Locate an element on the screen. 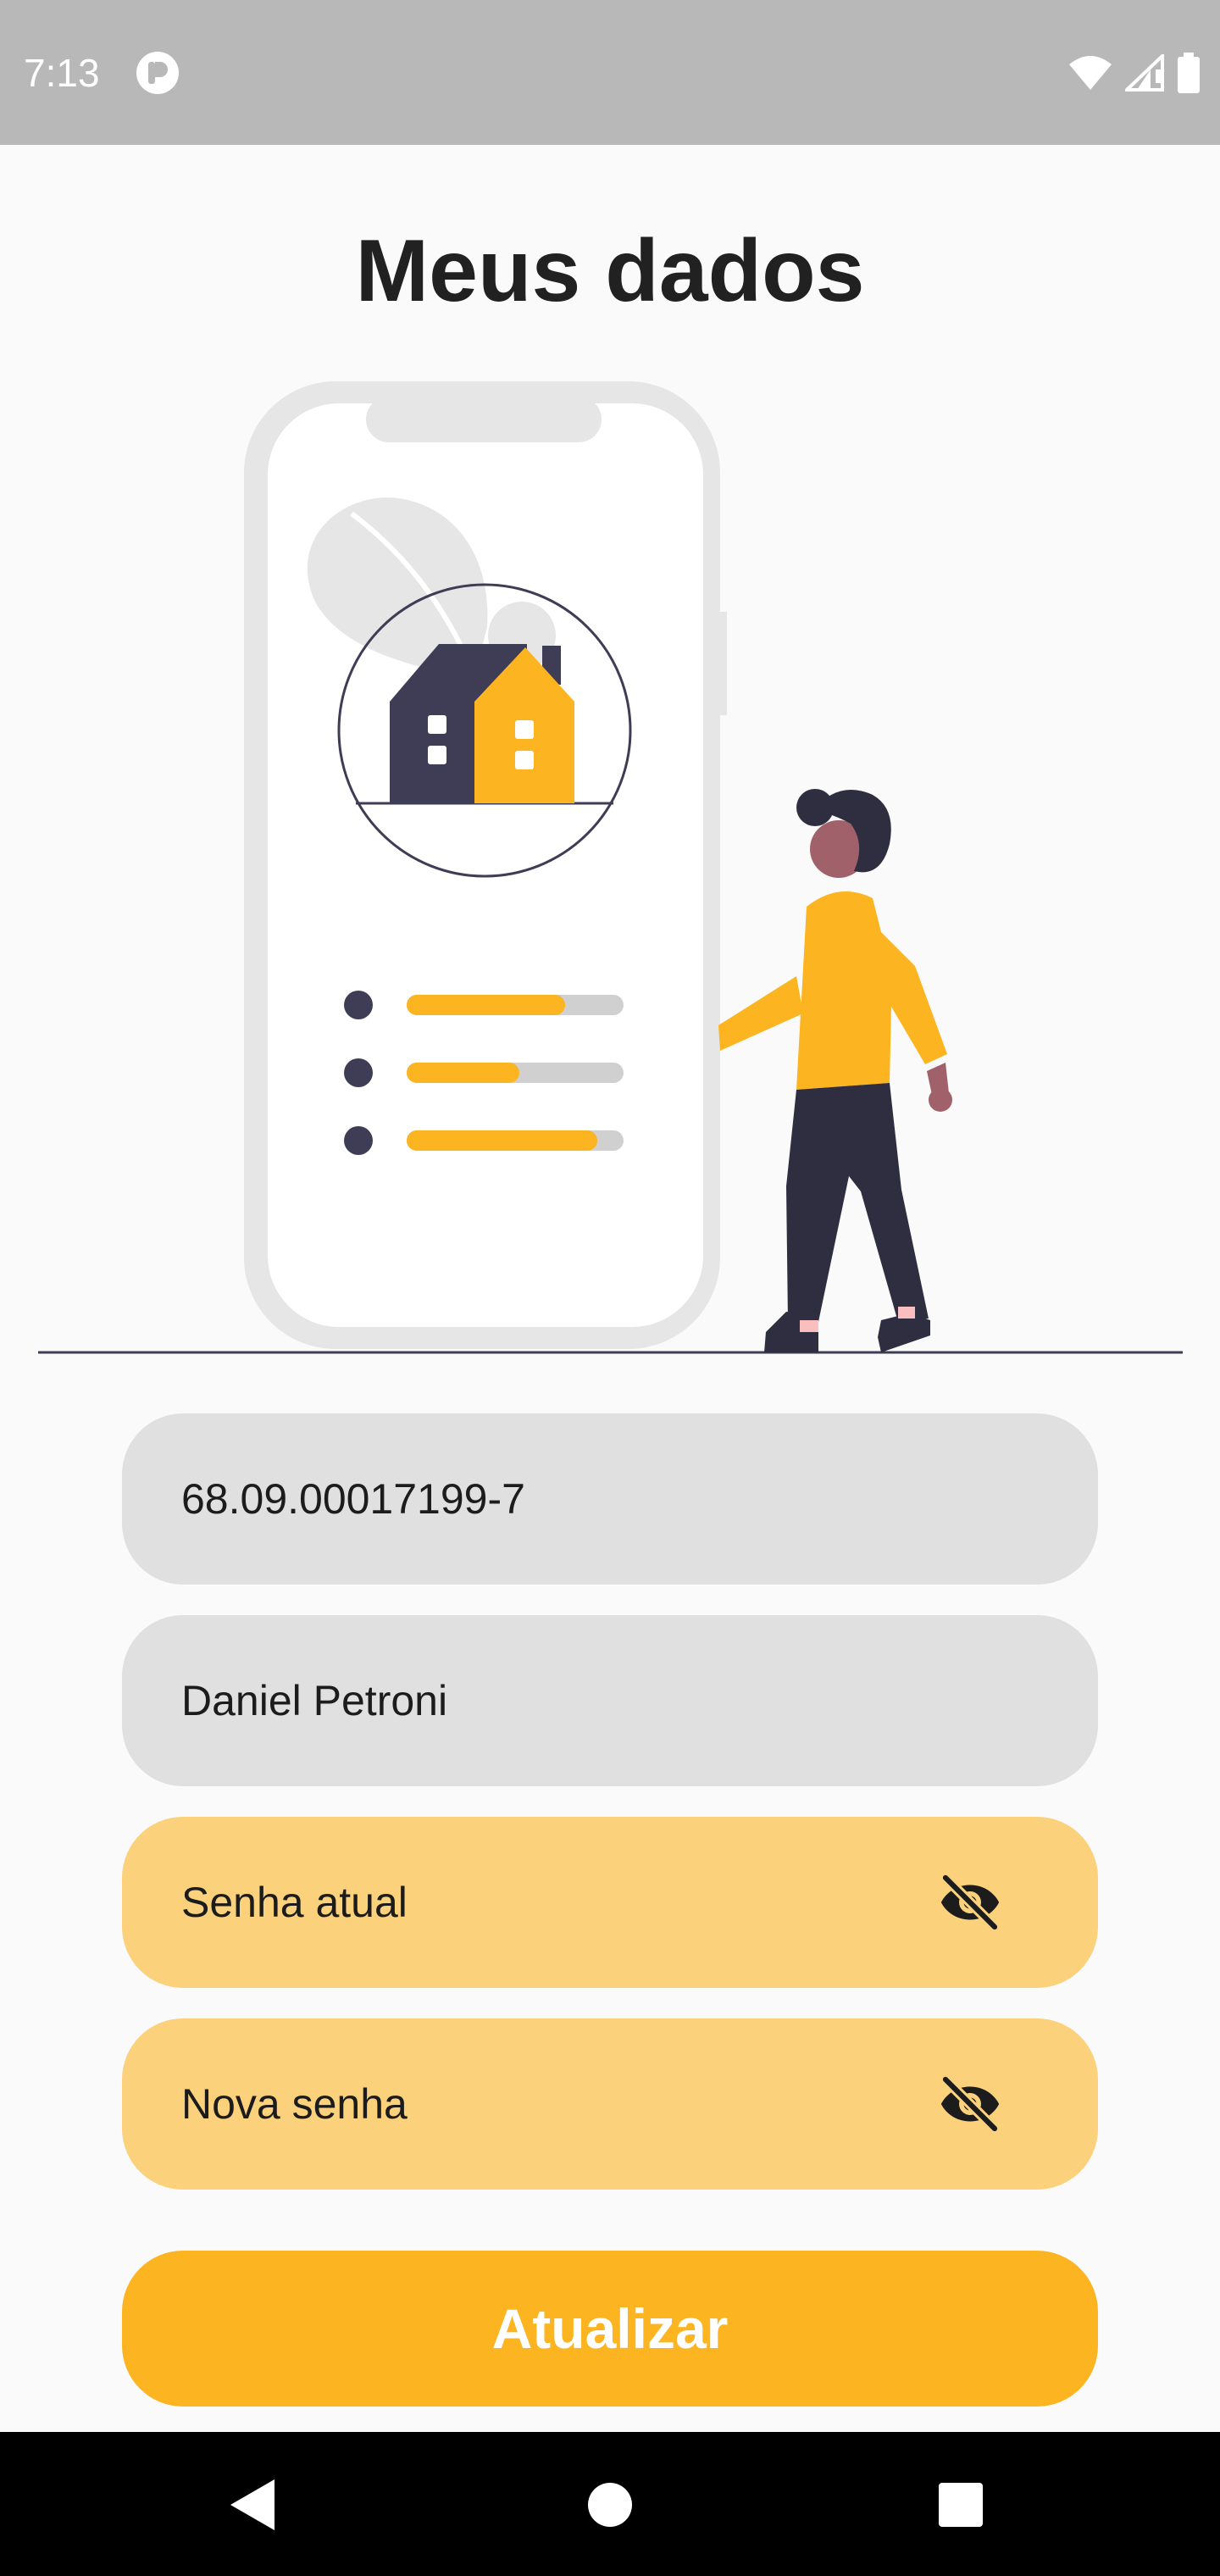 Image resolution: width=1220 pixels, height=2576 pixels. current-password-field: Senha atual is located at coordinates (610, 1902).